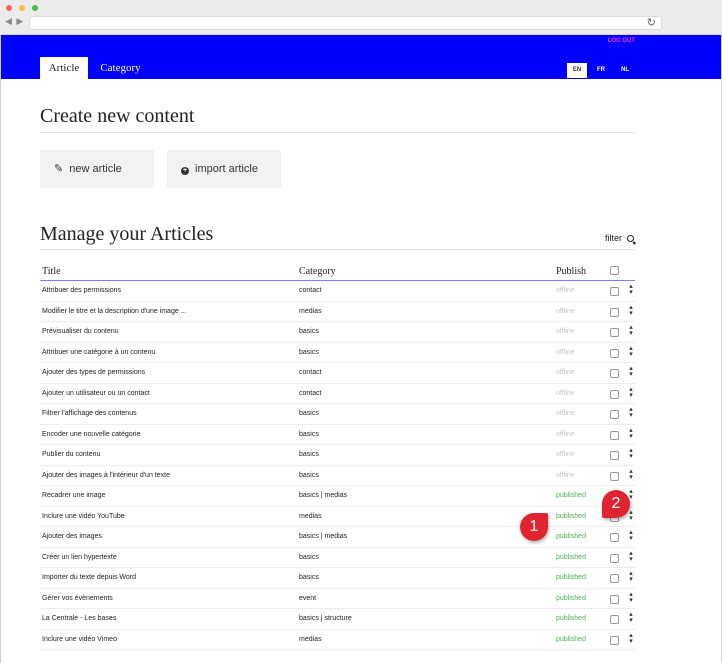  Describe the element at coordinates (72, 536) in the screenshot. I see `article-title: Ajouter des images` at that location.